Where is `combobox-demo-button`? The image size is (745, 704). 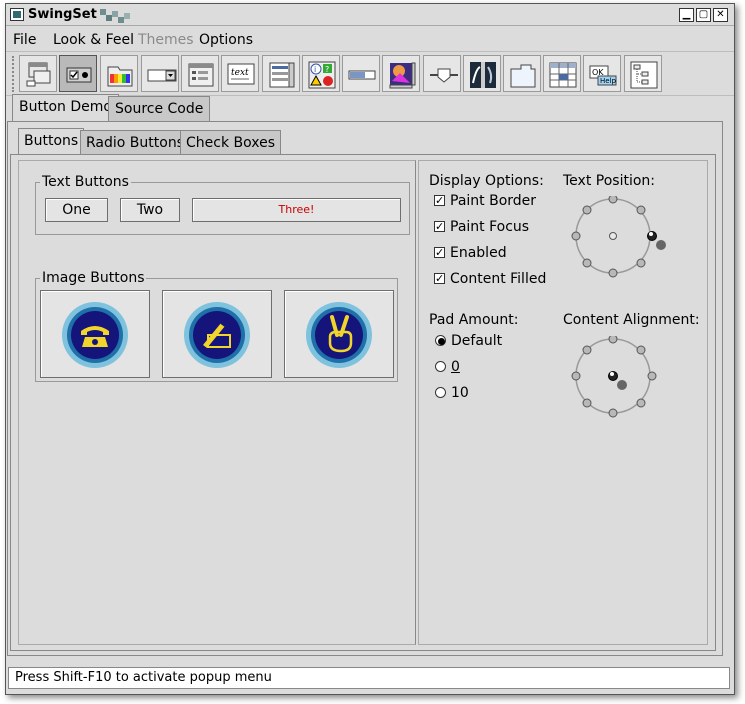 combobox-demo-button is located at coordinates (160, 73).